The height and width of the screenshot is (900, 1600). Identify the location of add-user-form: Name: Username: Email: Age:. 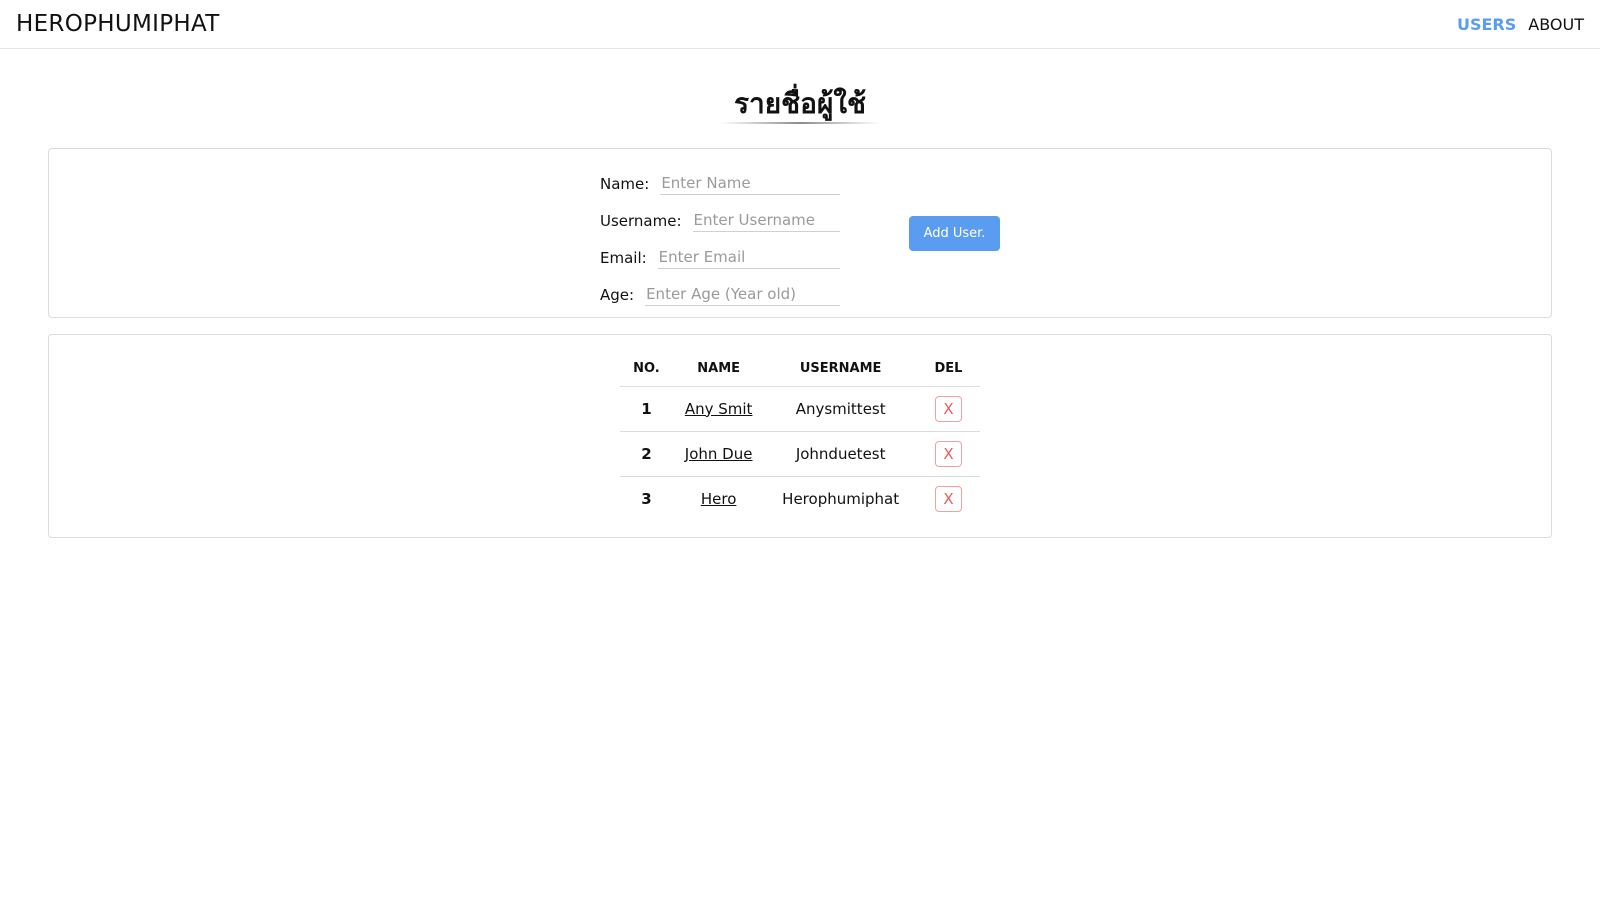
(720, 239).